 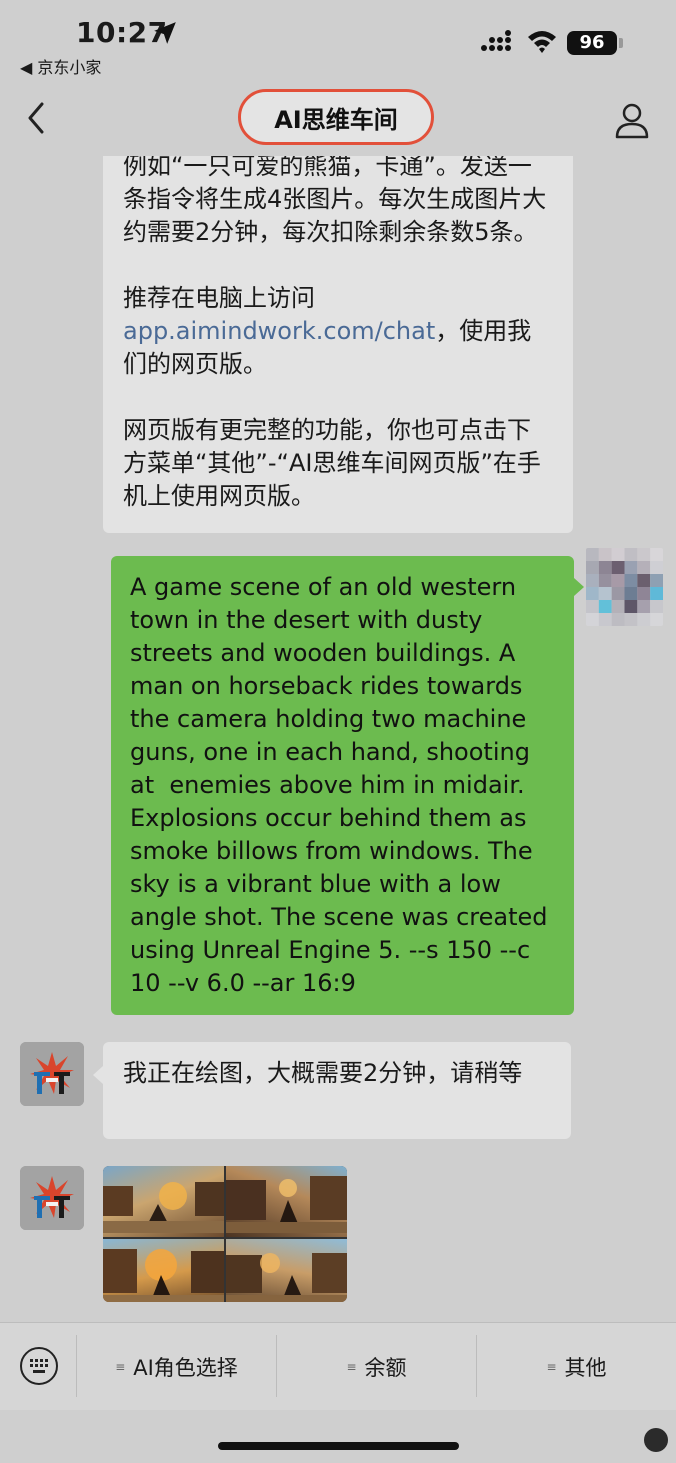 I want to click on bot-bubble-tail, so click(x=98, y=1075).